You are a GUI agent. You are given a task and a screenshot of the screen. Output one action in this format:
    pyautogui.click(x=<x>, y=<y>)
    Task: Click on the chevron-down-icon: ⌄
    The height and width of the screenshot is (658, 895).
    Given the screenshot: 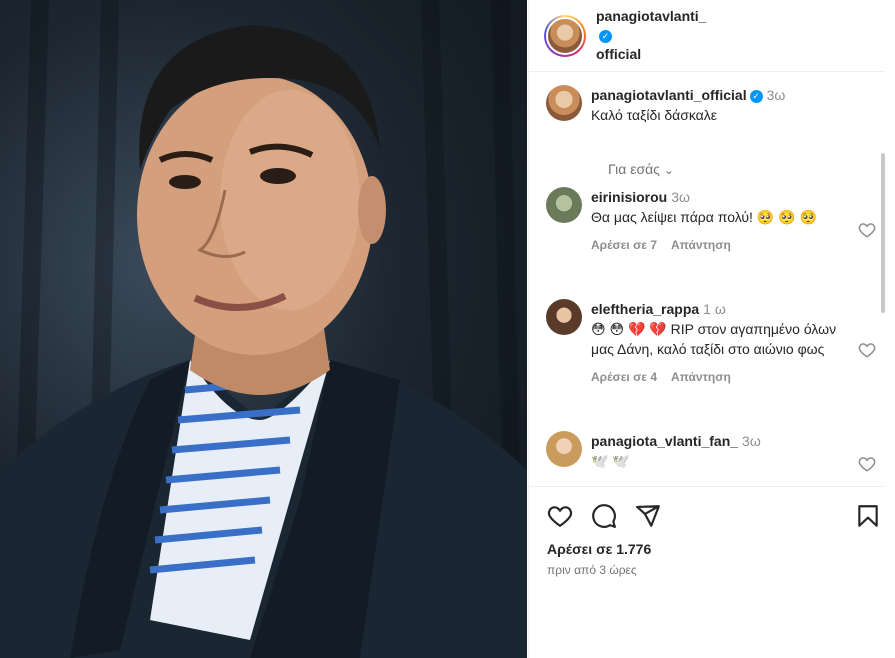 What is the action you would take?
    pyautogui.click(x=668, y=170)
    